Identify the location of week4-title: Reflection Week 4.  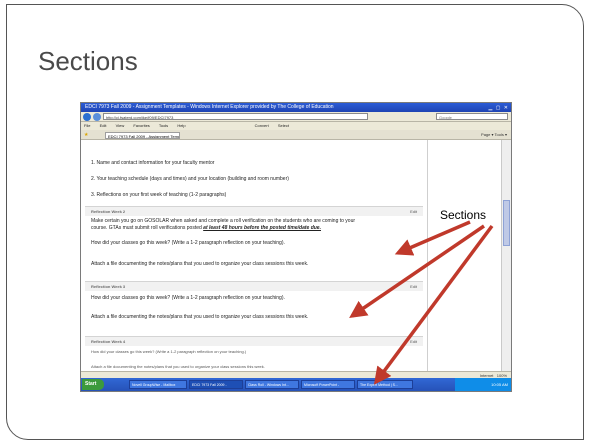
(108, 341).